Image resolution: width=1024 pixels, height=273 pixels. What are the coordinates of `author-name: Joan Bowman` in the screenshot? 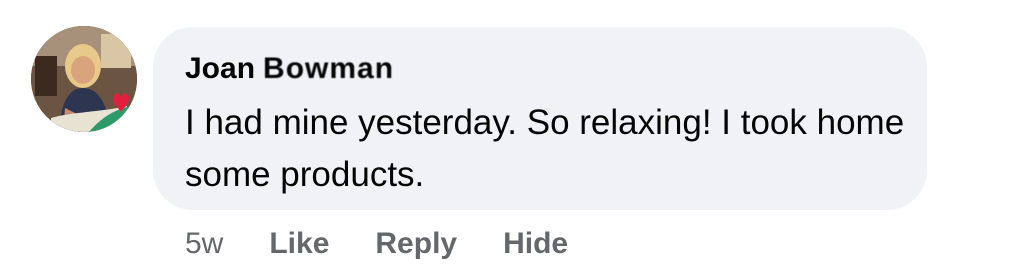 It's located at (289, 69).